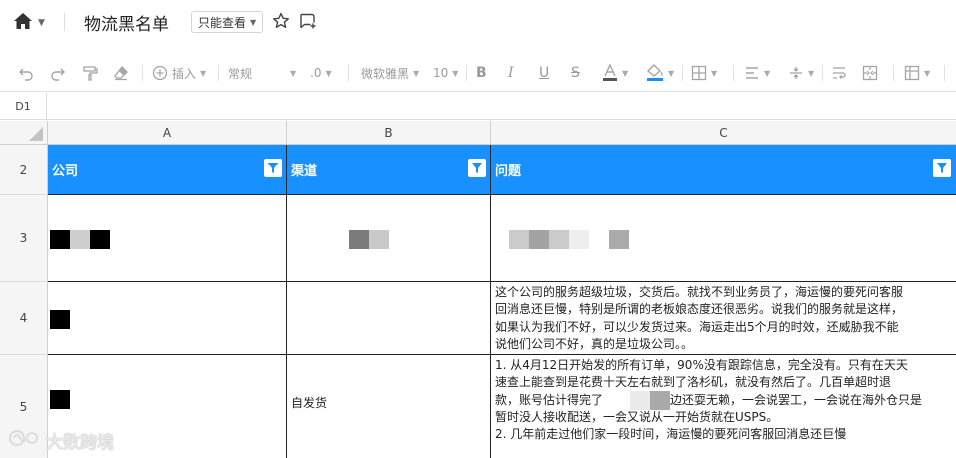  Describe the element at coordinates (309, 403) in the screenshot. I see `cell-b5-text: 自发货` at that location.